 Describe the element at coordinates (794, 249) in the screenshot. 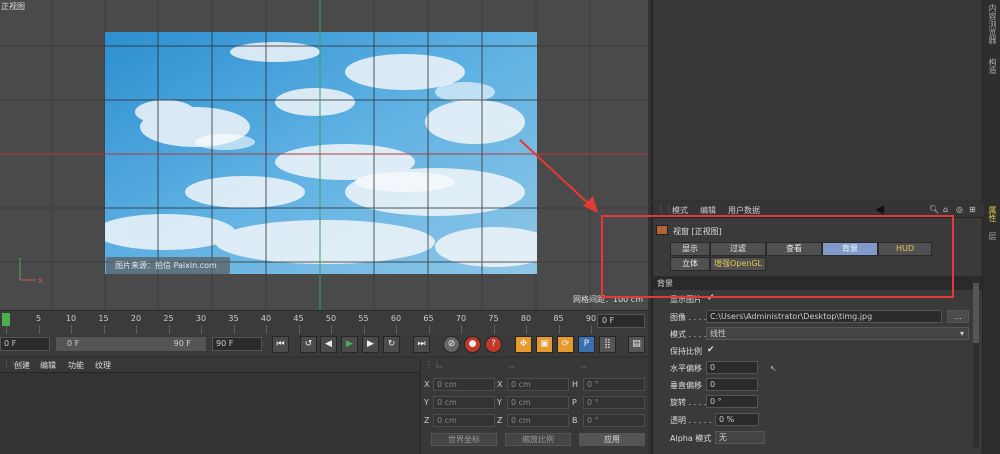

I see `tab-view: 查看` at that location.